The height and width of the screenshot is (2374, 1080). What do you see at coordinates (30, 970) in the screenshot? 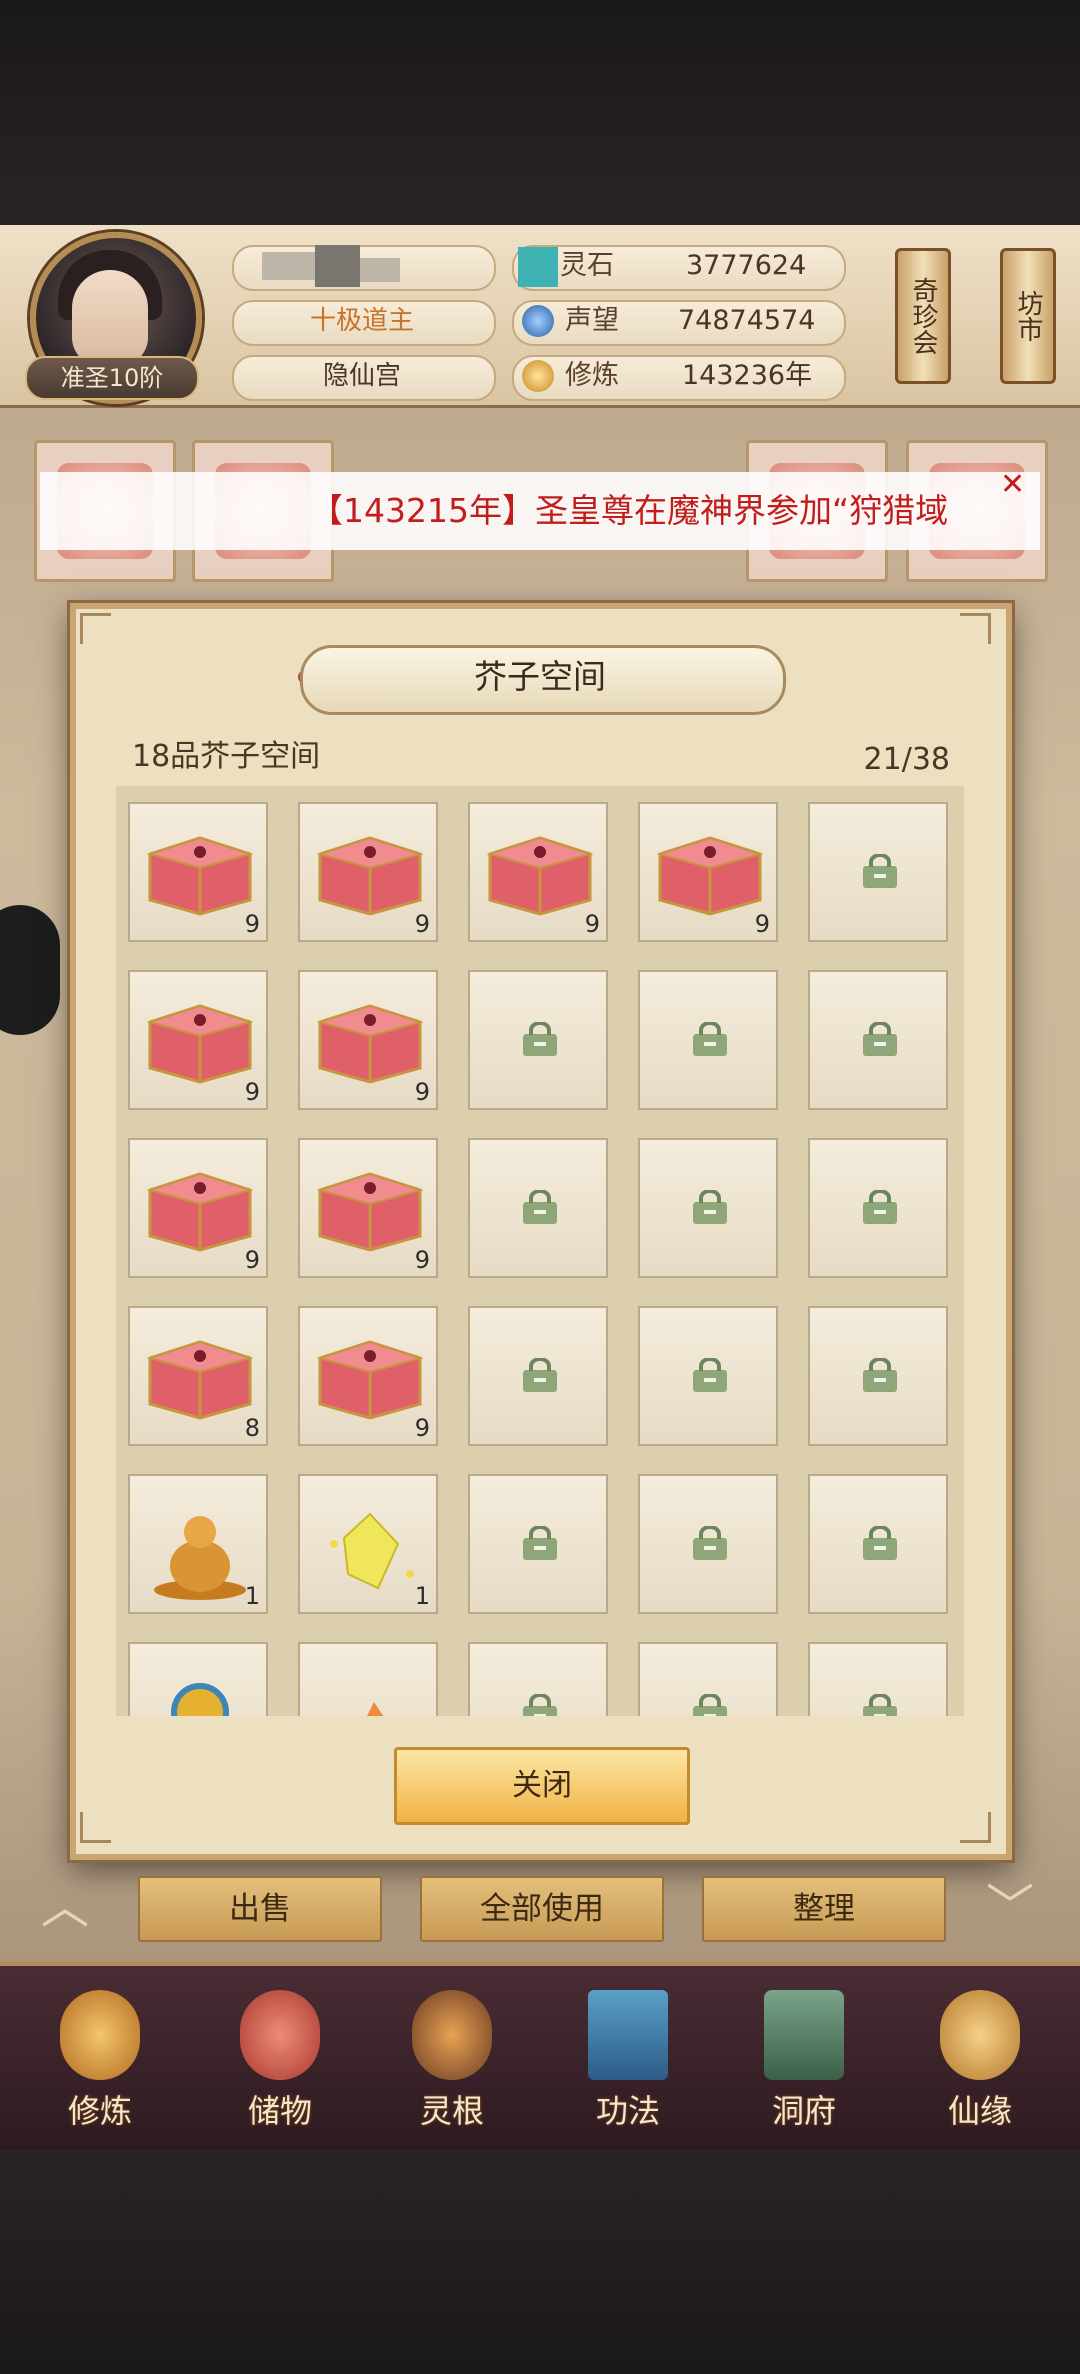
I see `floating-assistant-icon` at bounding box center [30, 970].